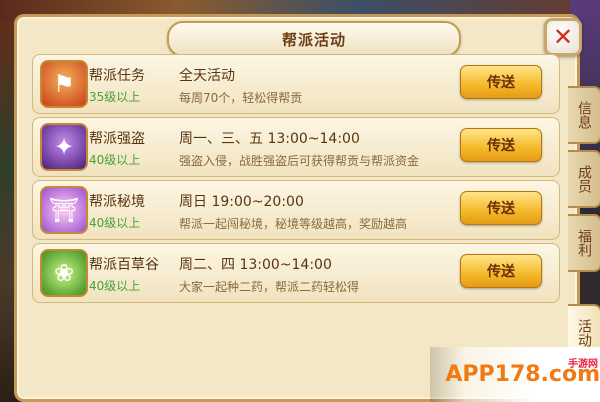  Describe the element at coordinates (584, 179) in the screenshot. I see `tab-members: 成员` at that location.